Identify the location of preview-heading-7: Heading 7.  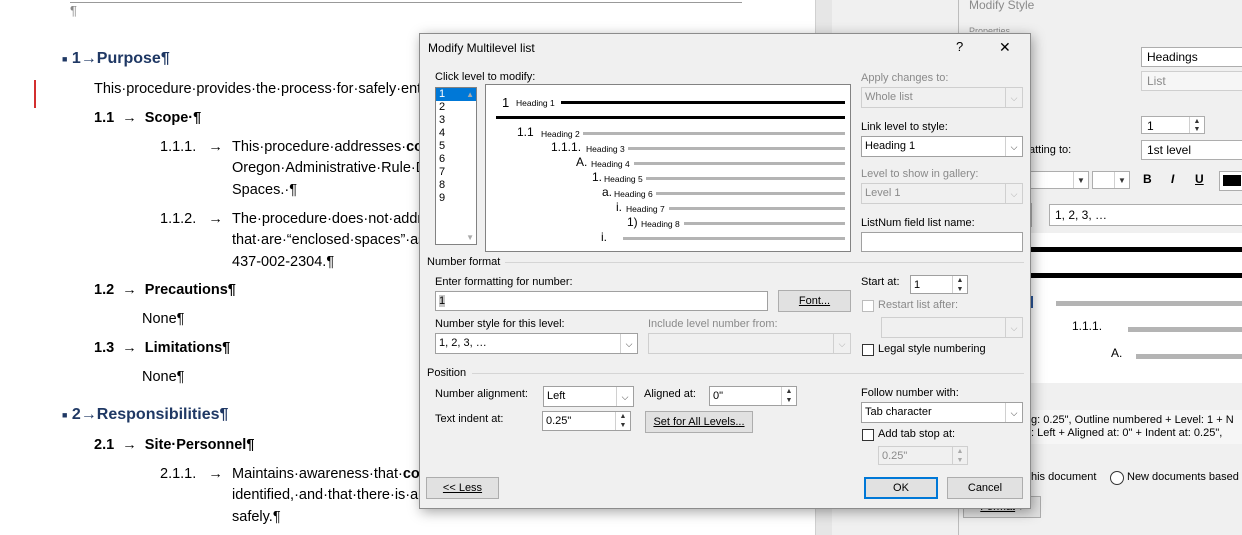
(645, 209).